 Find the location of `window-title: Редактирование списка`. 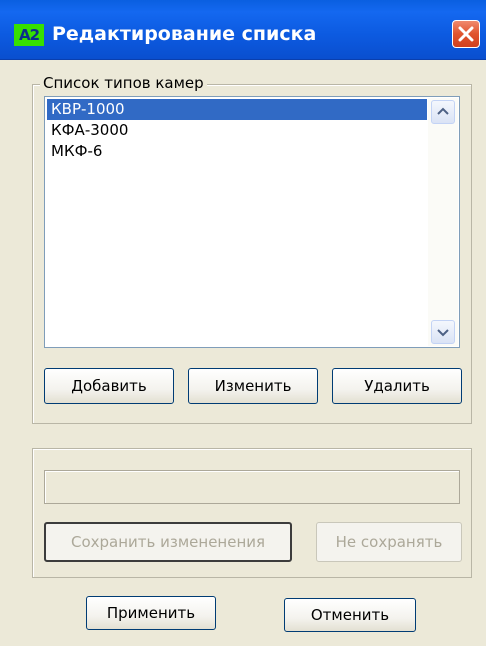

window-title: Редактирование списка is located at coordinates (184, 34).